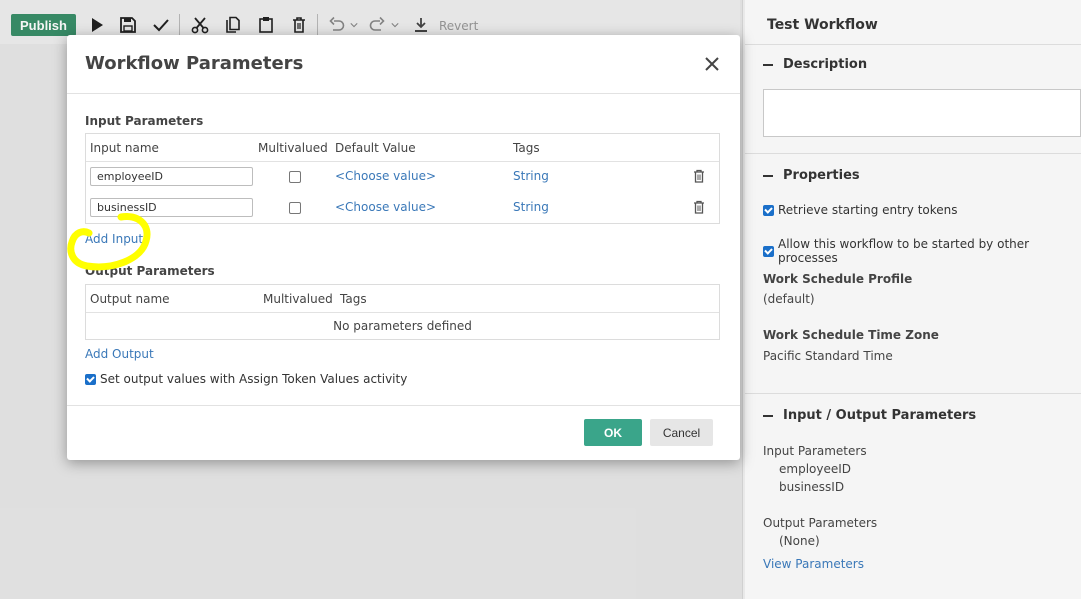 The height and width of the screenshot is (599, 1081). Describe the element at coordinates (851, 335) in the screenshot. I see `schedule-timezone-label: Work Schedule Time Zone` at that location.